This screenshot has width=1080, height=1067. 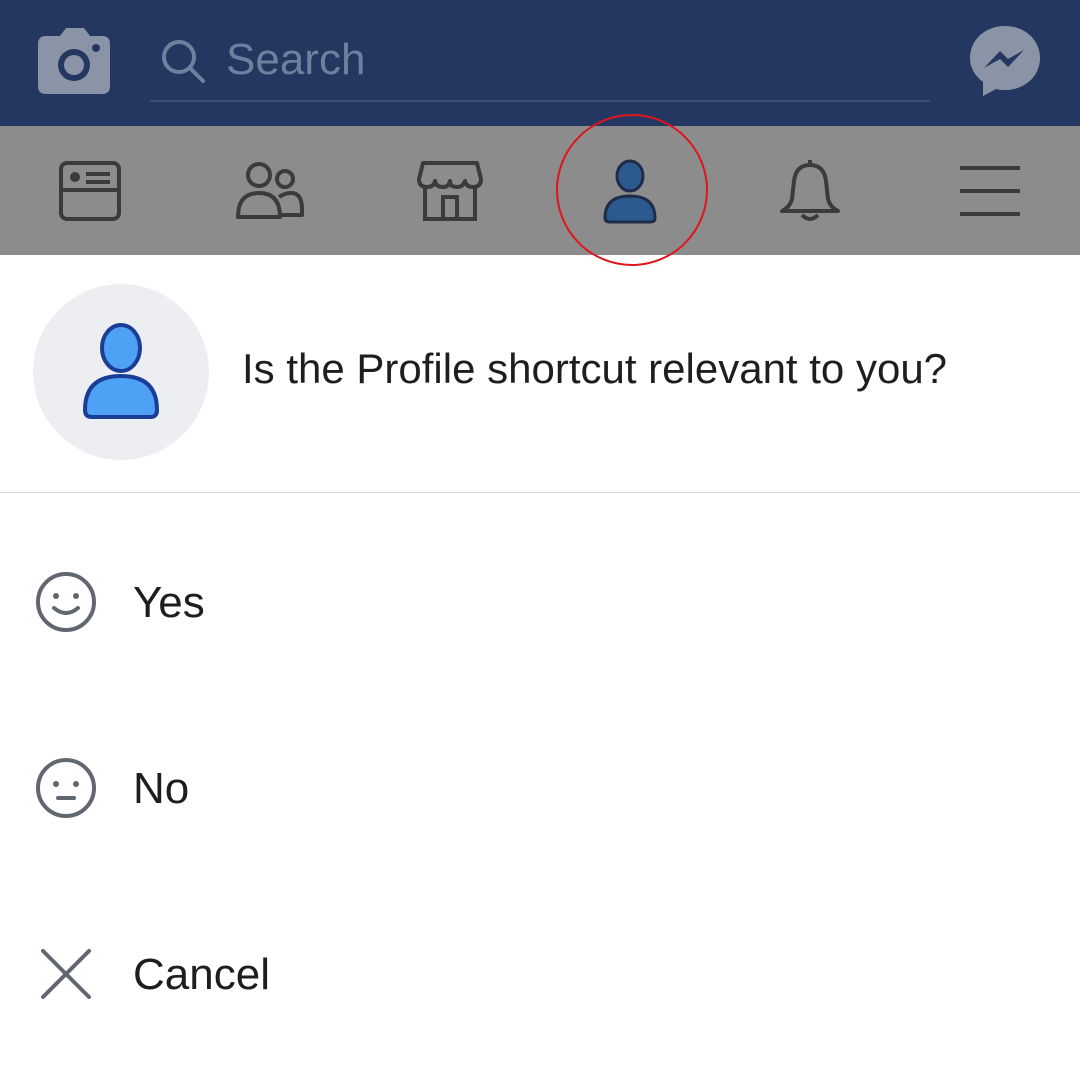 I want to click on tab-news-feed, so click(x=90, y=190).